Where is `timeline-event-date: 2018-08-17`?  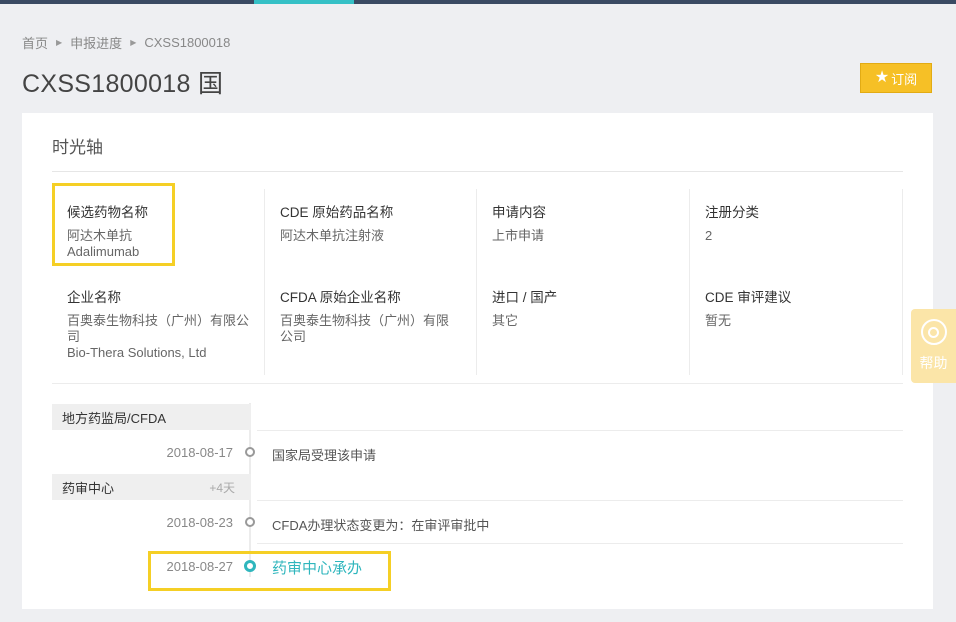
timeline-event-date: 2018-08-17 is located at coordinates (200, 452).